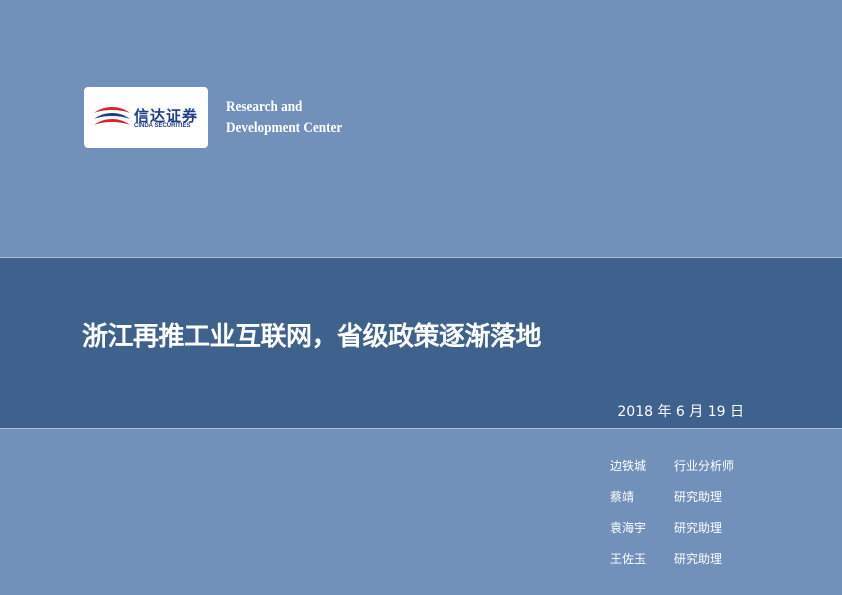 This screenshot has height=595, width=842. Describe the element at coordinates (628, 466) in the screenshot. I see `author-name: 边铁城` at that location.